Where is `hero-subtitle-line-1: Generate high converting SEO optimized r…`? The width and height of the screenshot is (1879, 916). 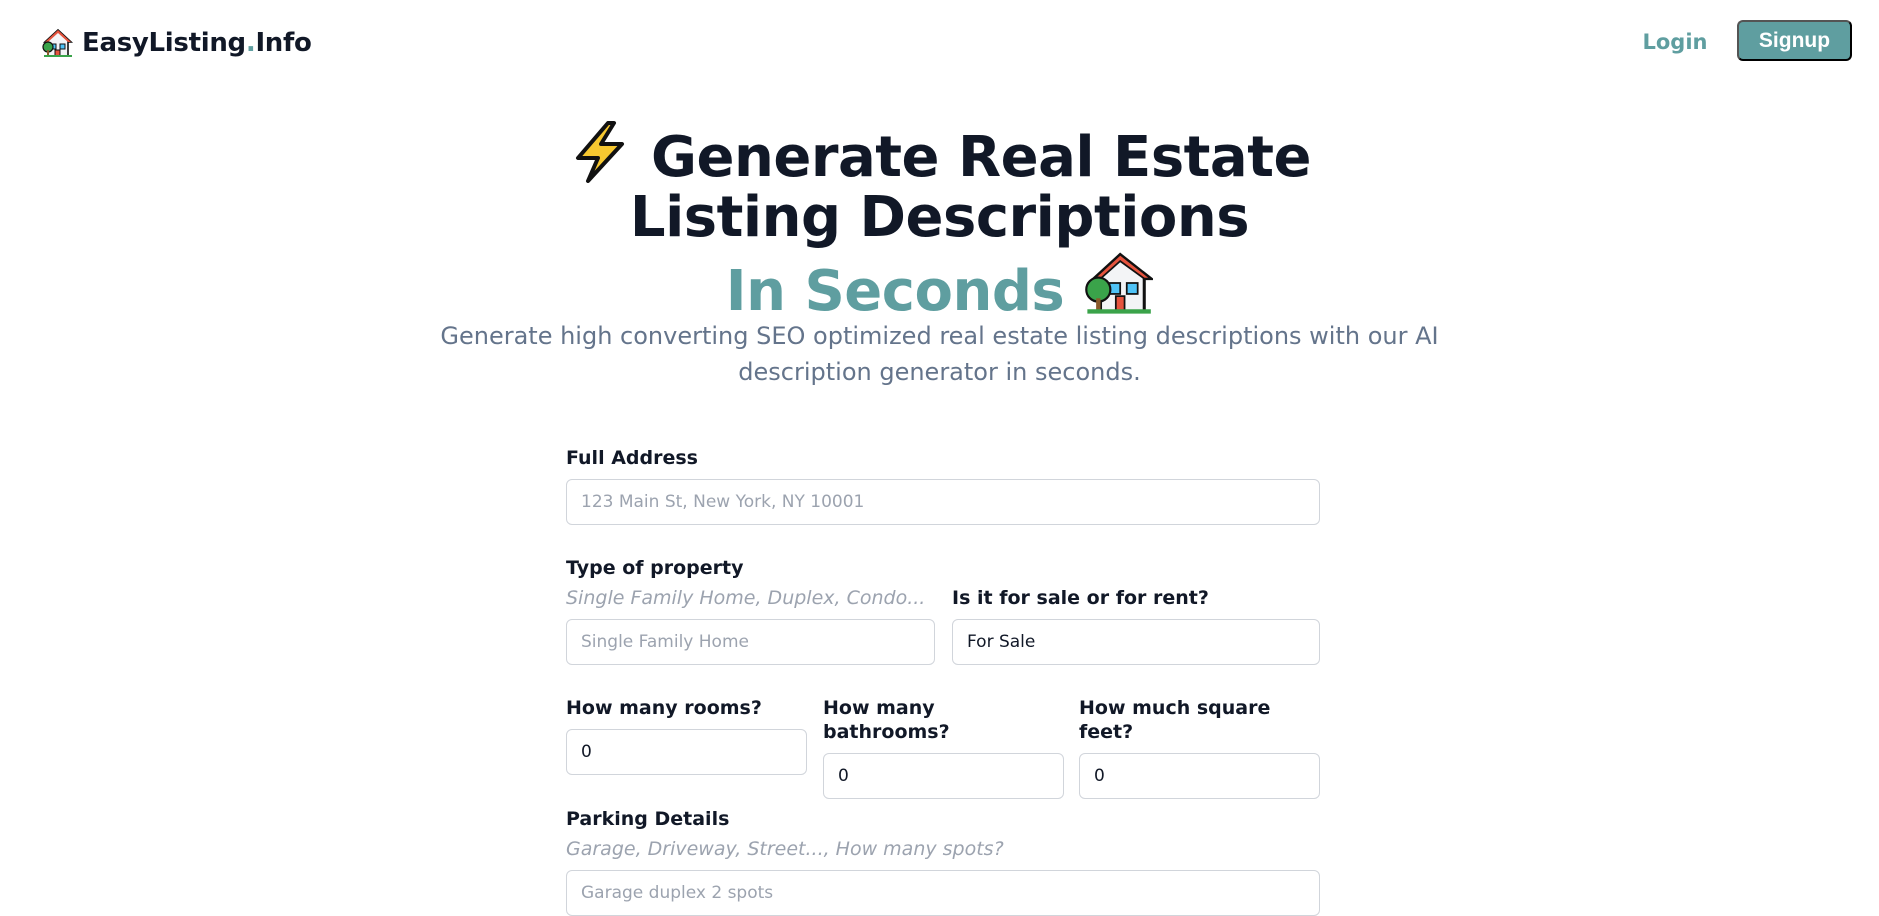
hero-subtitle-line-1: Generate high converting SEO optimized r… is located at coordinates (939, 336).